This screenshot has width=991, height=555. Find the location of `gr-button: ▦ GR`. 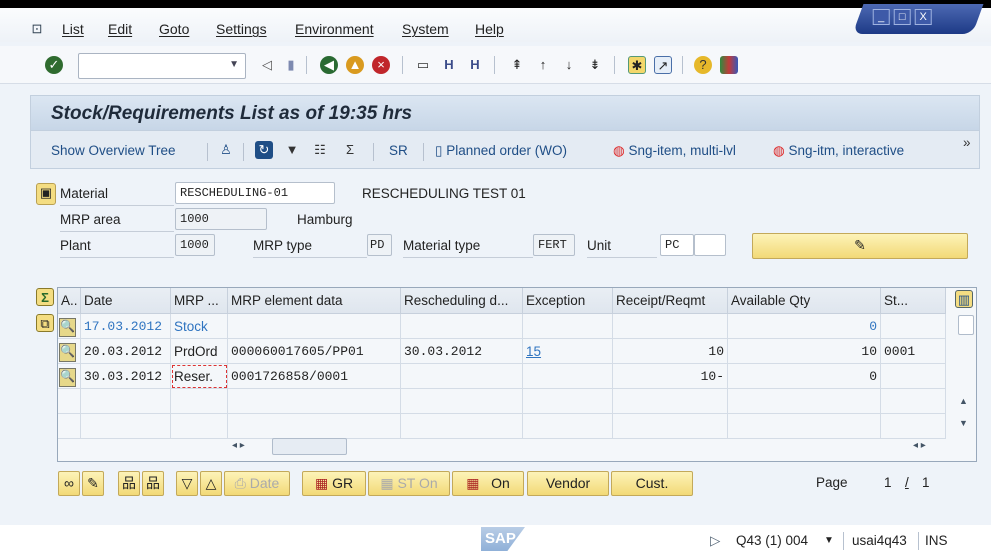

gr-button: ▦ GR is located at coordinates (334, 483).